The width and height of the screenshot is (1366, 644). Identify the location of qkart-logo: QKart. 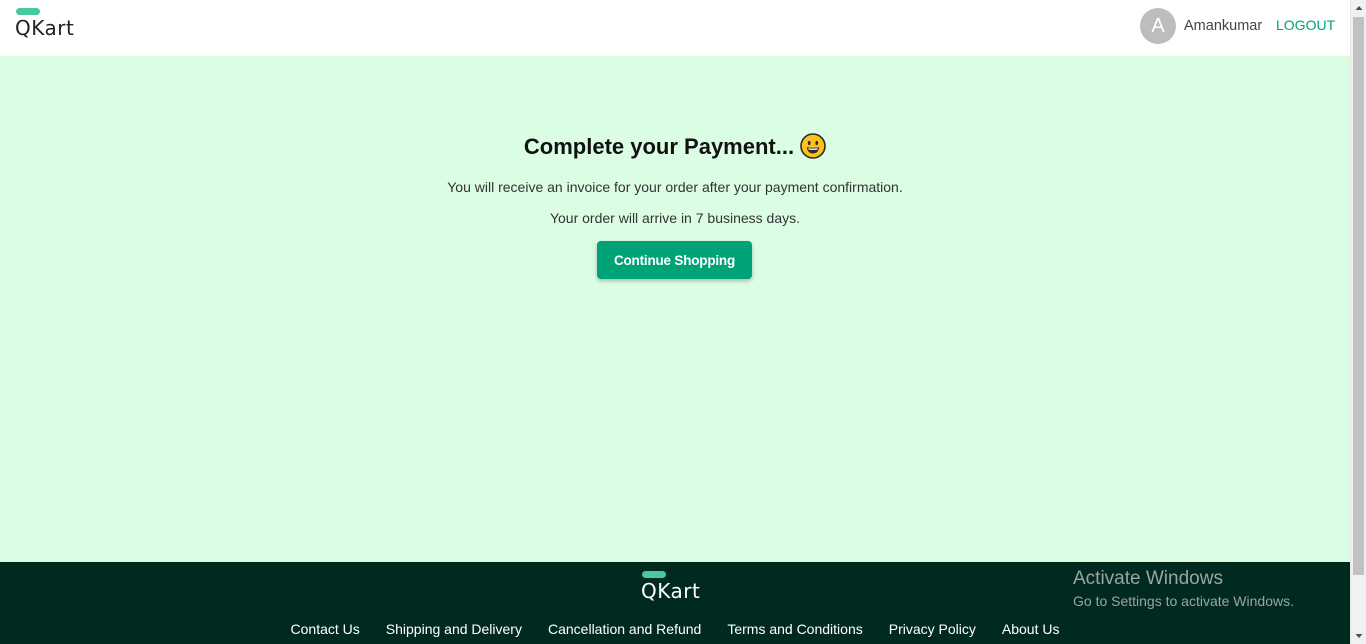
(50, 24).